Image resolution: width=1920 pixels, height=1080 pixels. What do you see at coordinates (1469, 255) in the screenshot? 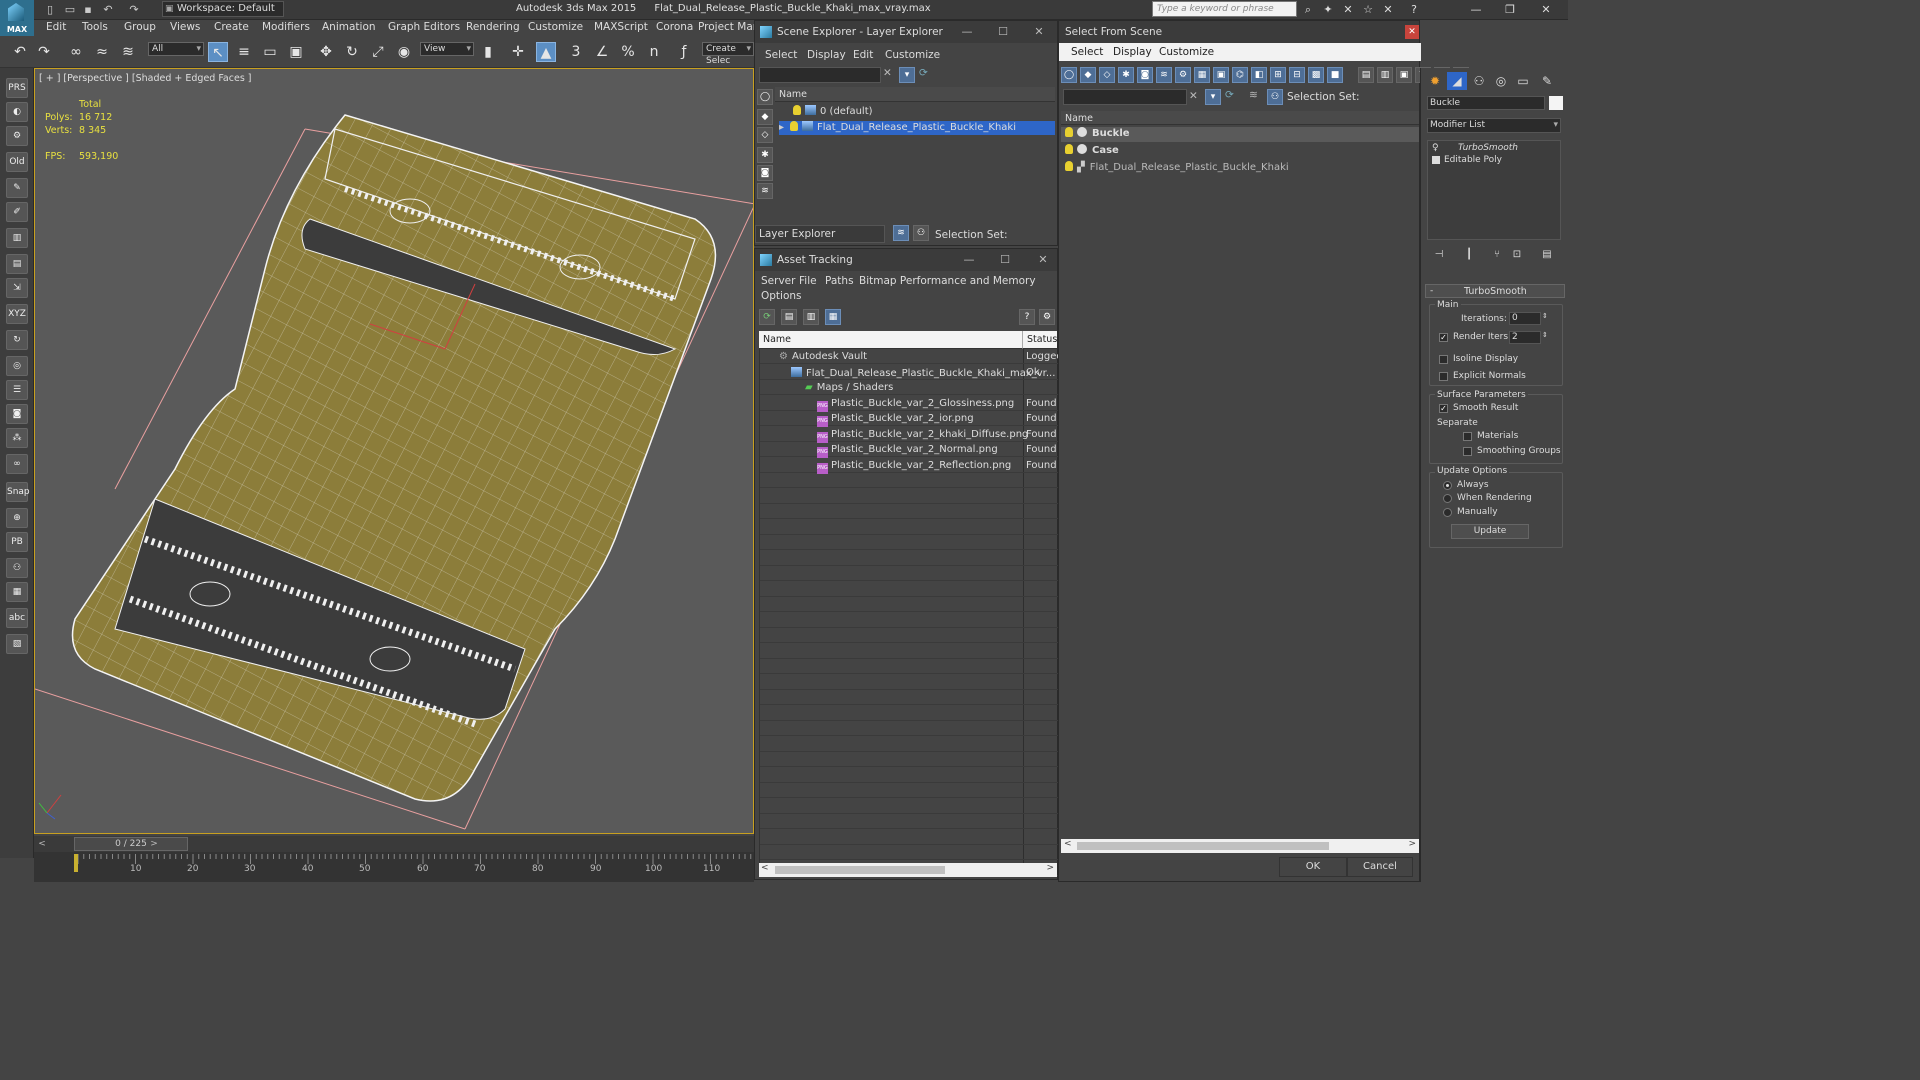
I see `show-end-result-icon: ┃` at bounding box center [1469, 255].